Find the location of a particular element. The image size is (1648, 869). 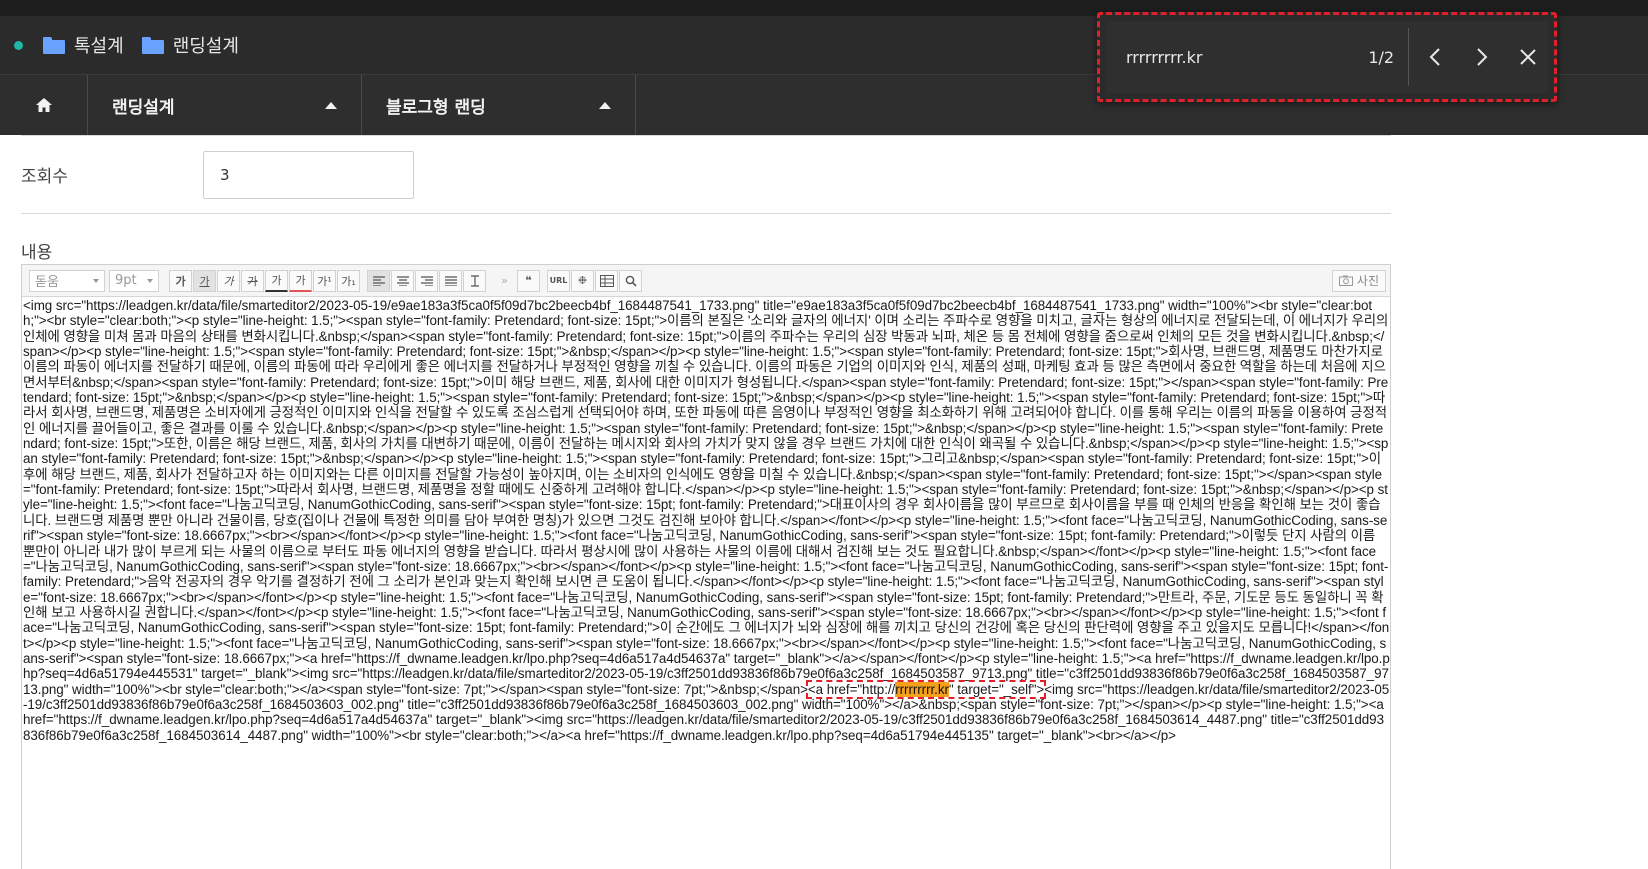

align-justify-icon is located at coordinates (450, 280).